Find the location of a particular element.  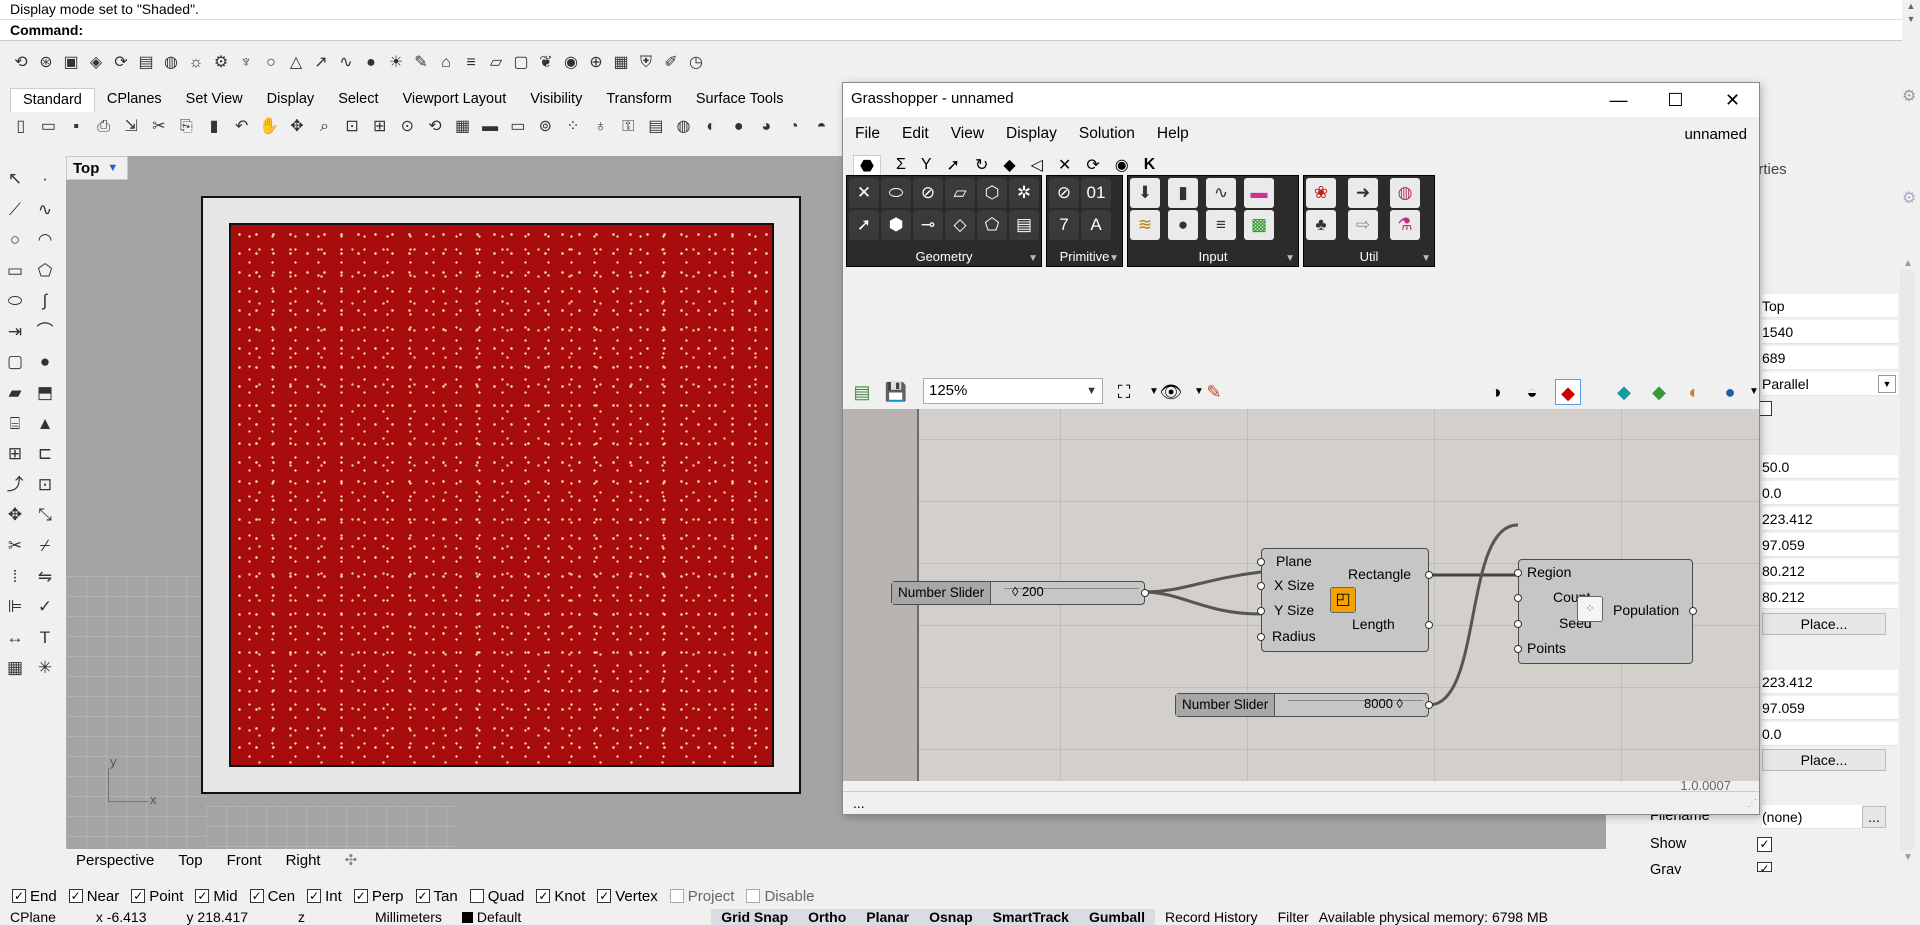

pop-port-points is located at coordinates (1518, 649).